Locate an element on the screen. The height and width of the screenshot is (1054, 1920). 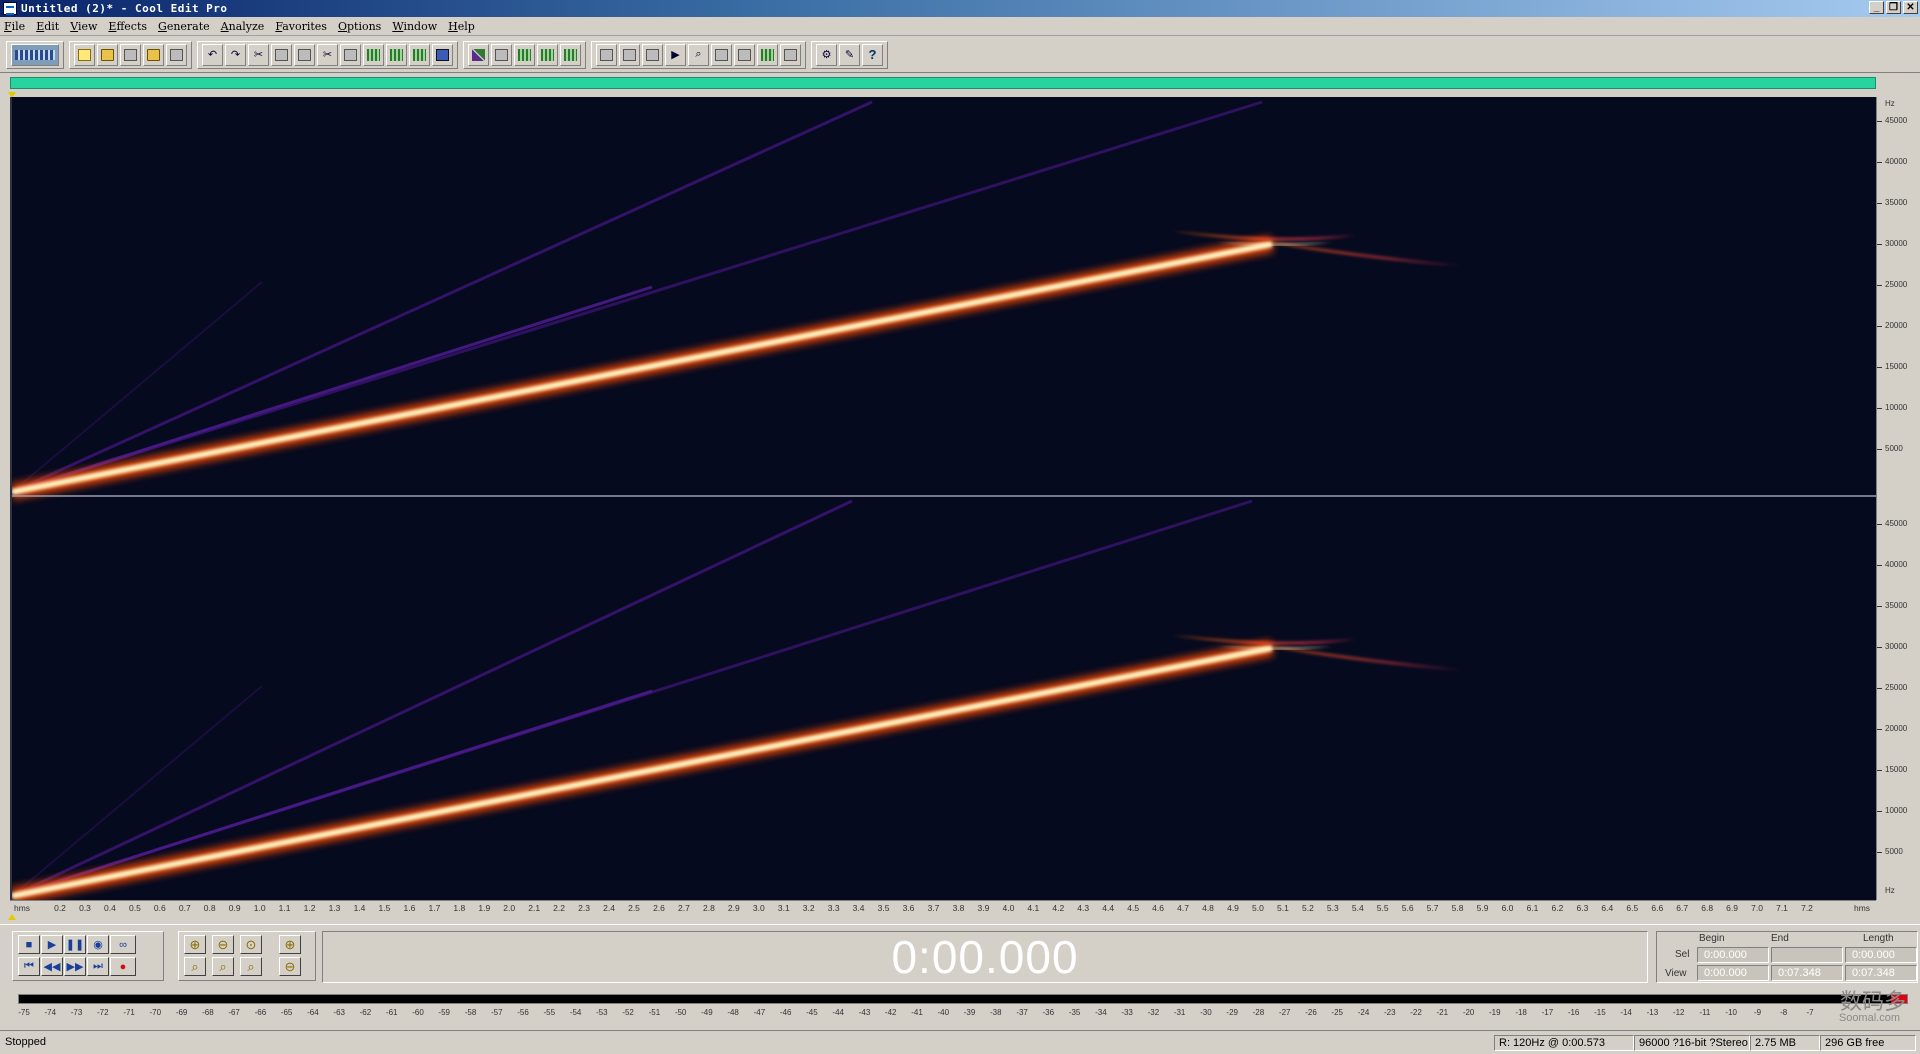
trim-button: ✂ is located at coordinates (327, 54).